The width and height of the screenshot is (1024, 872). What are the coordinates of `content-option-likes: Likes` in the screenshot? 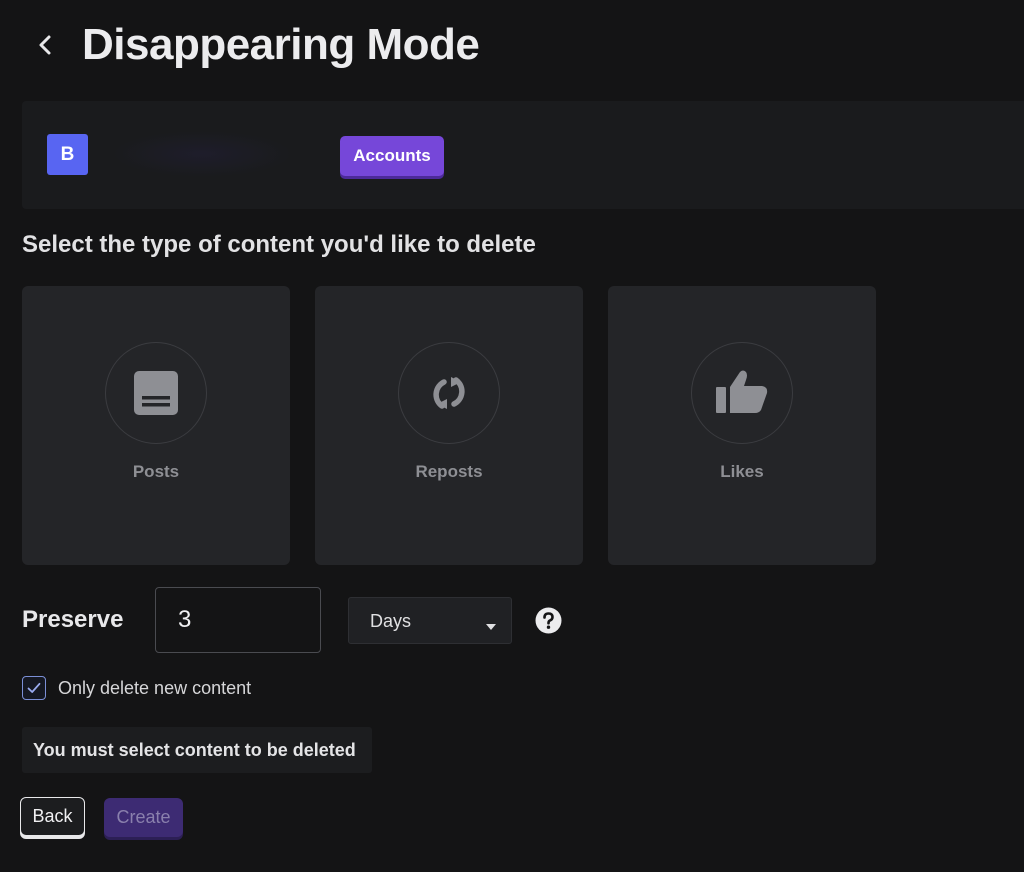 It's located at (742, 425).